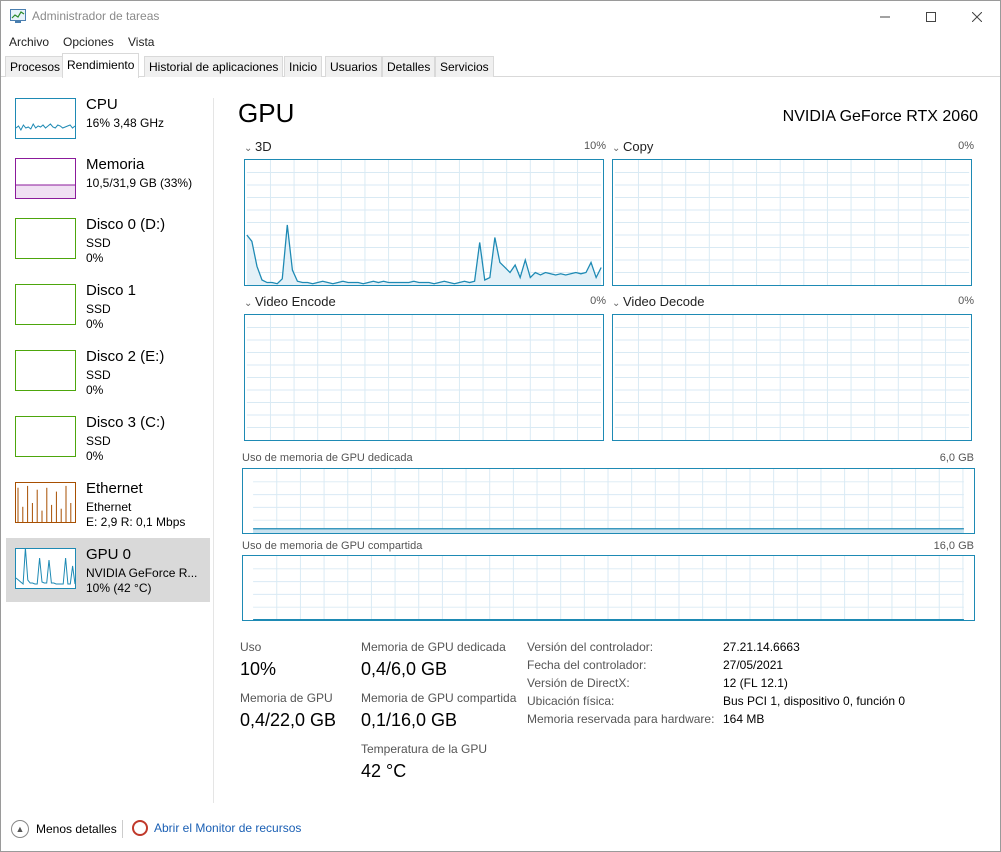 The height and width of the screenshot is (852, 1001). I want to click on gpu-memory-value: 0,4/22,0 GB, so click(288, 720).